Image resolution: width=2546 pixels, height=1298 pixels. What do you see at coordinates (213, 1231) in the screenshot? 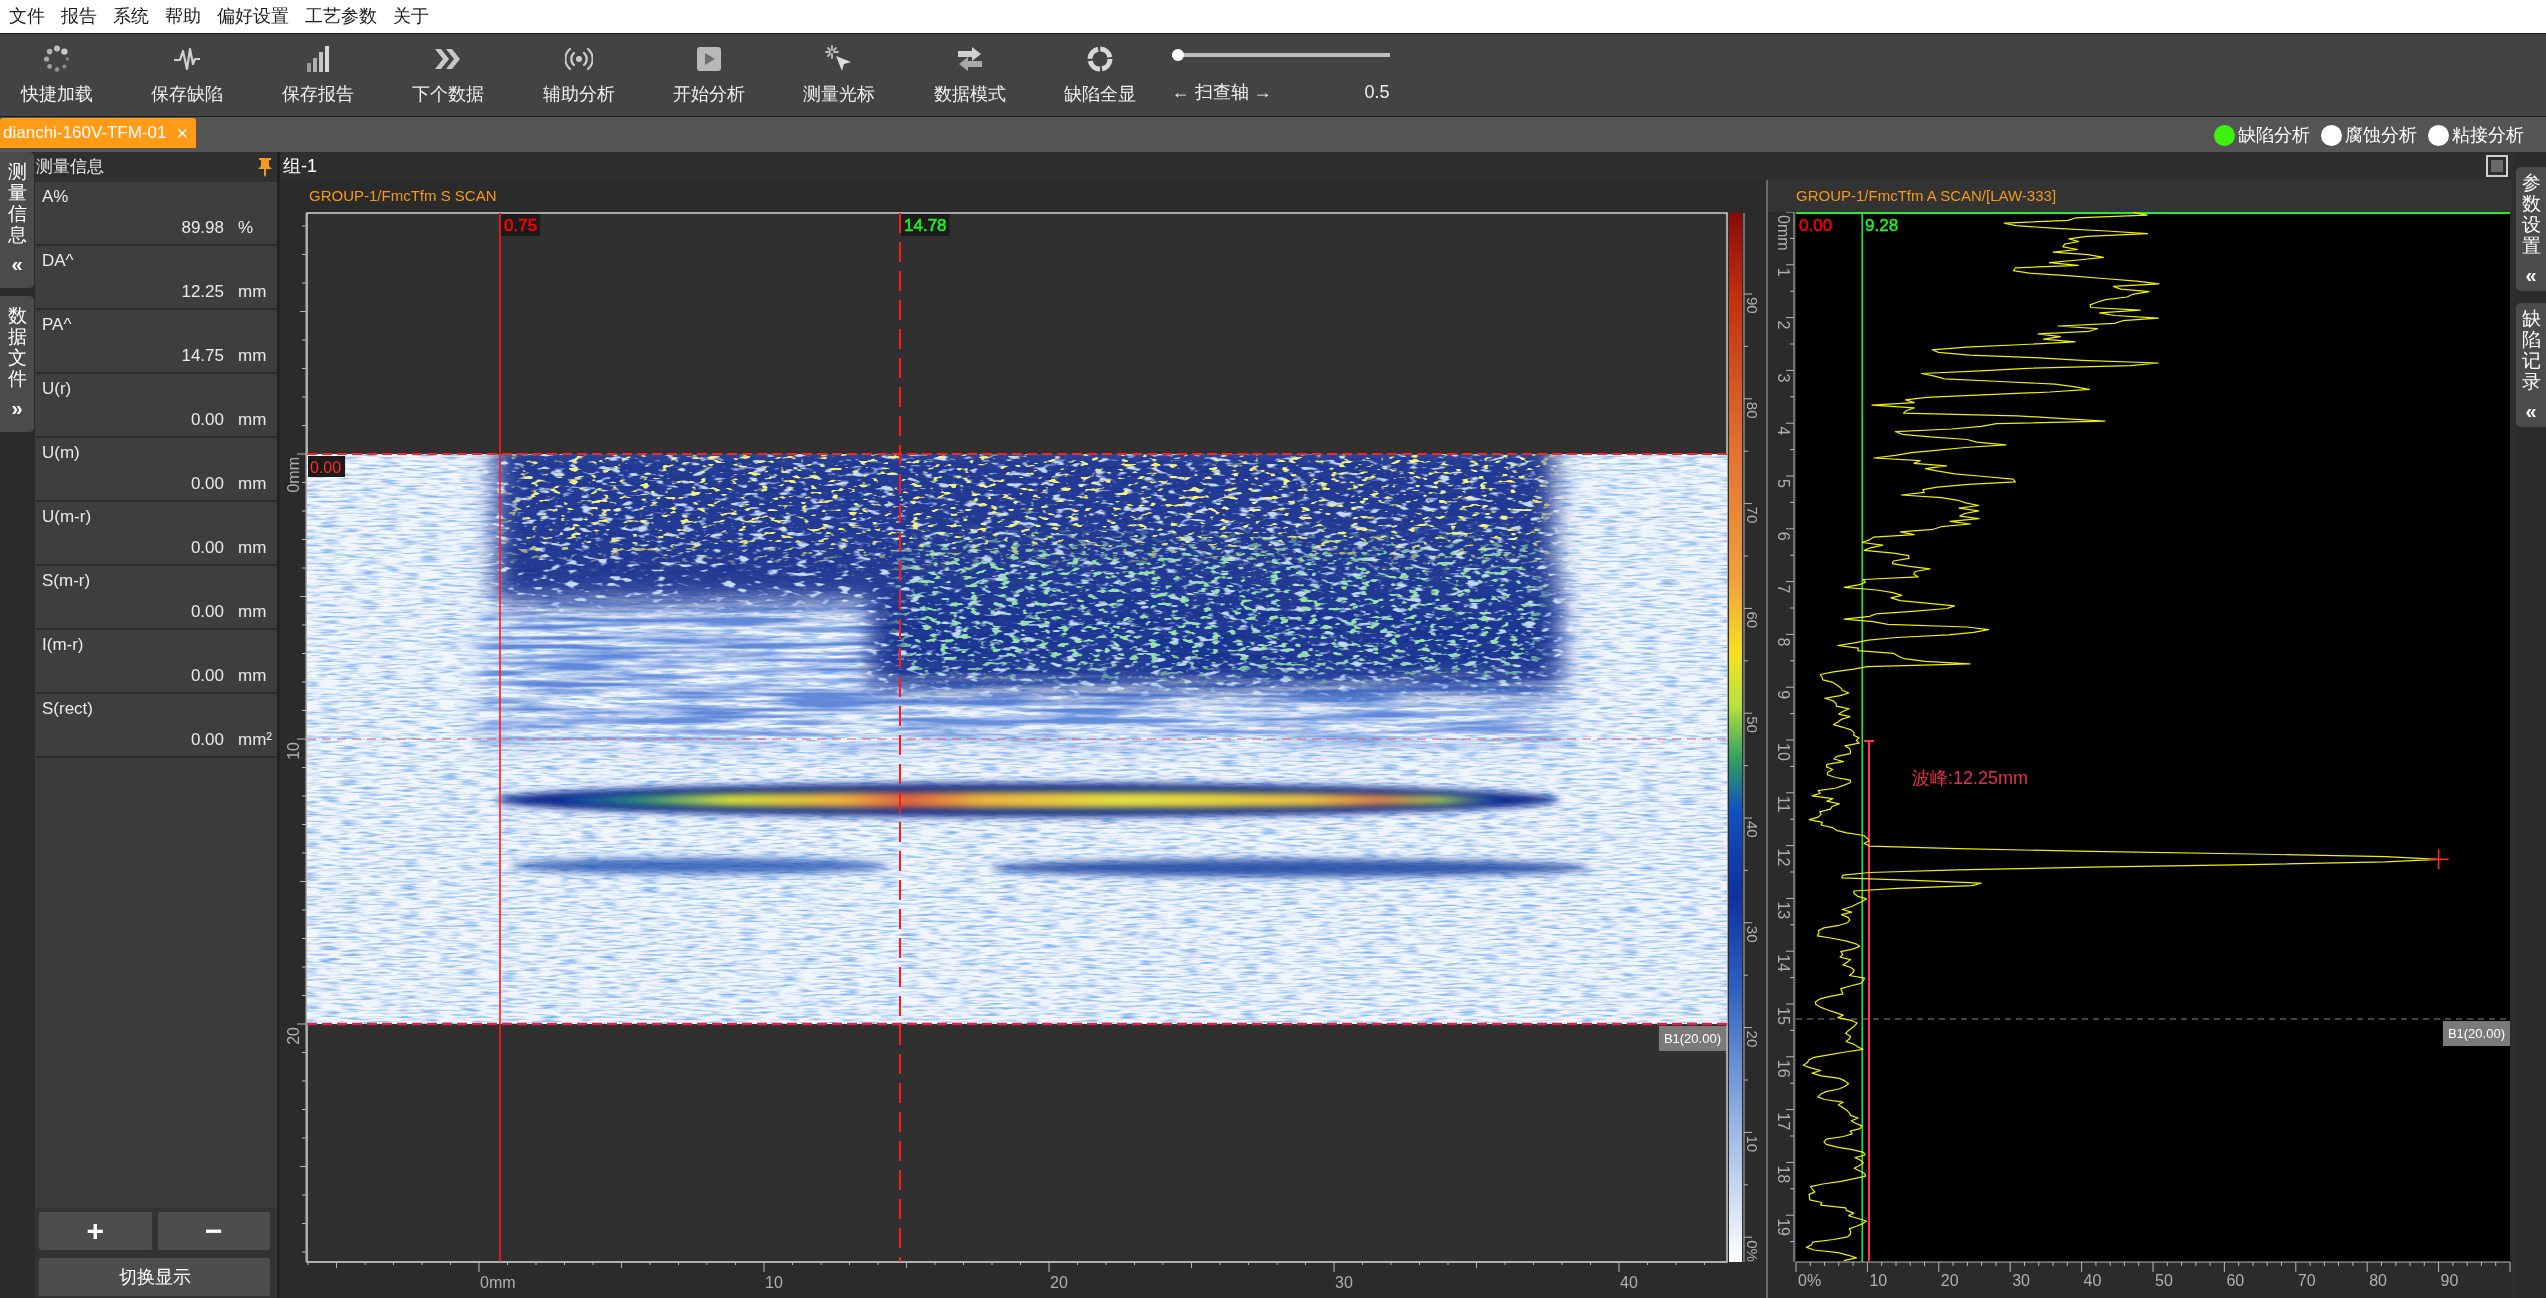
I see `remove-button: −` at bounding box center [213, 1231].